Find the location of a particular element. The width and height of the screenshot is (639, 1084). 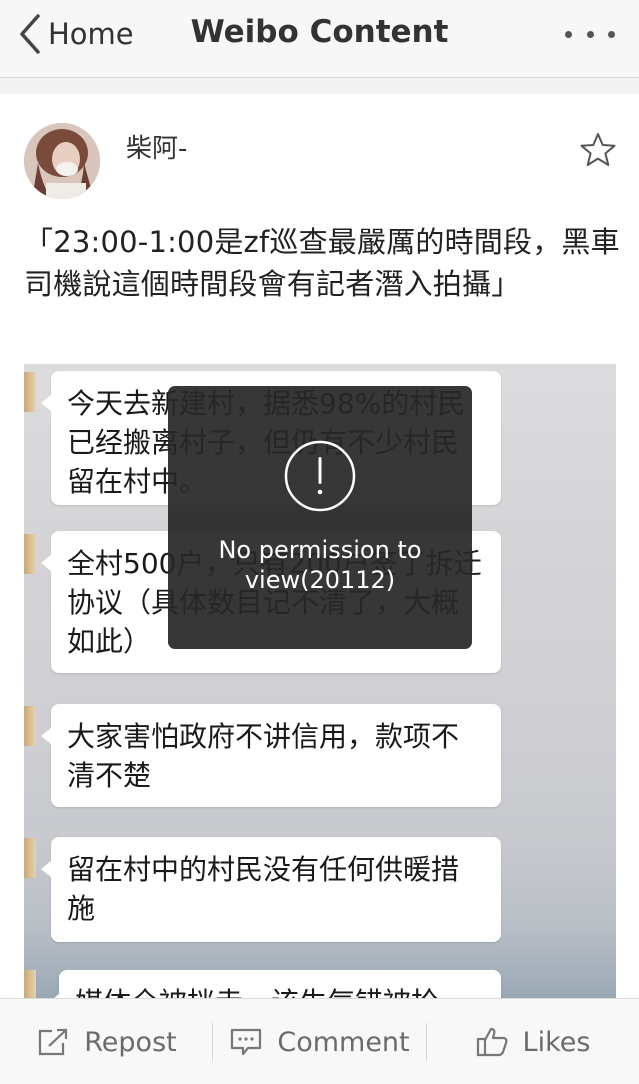

username: 柴阿- is located at coordinates (156, 146).